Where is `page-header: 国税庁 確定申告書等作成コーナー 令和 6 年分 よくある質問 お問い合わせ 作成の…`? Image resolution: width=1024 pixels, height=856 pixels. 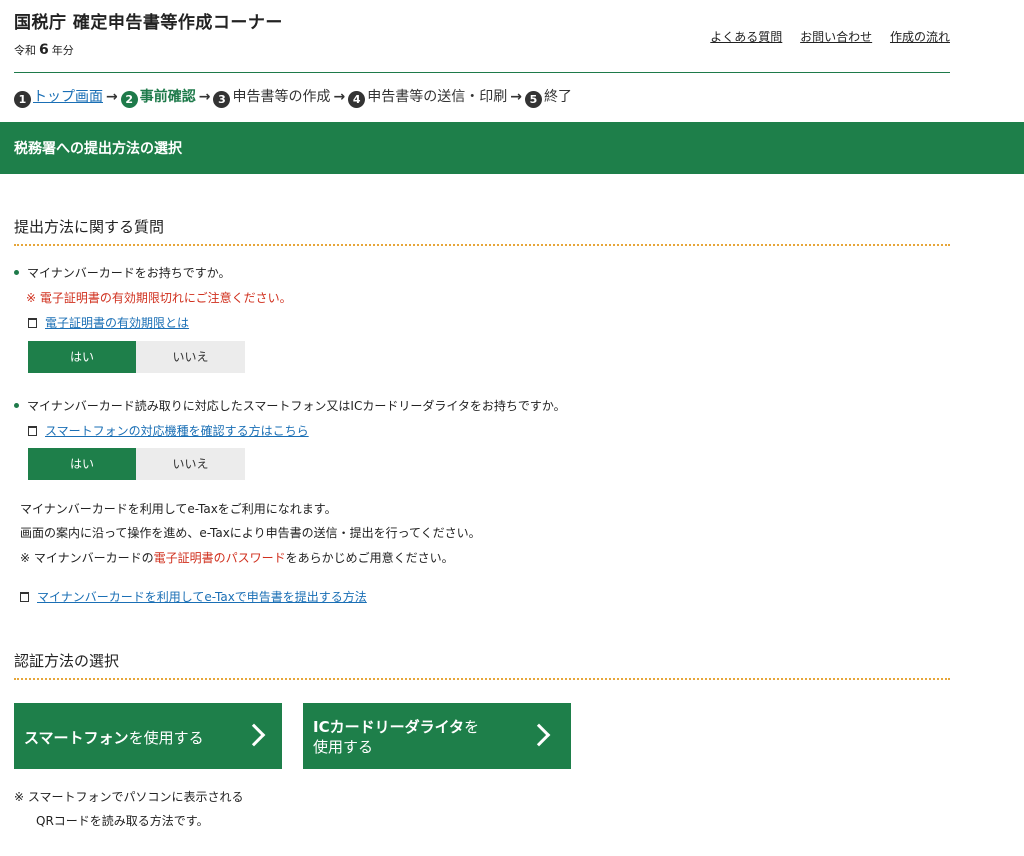 page-header: 国税庁 確定申告書等作成コーナー 令和 6 年分 よくある質問 お問い合わせ 作成の… is located at coordinates (482, 39).